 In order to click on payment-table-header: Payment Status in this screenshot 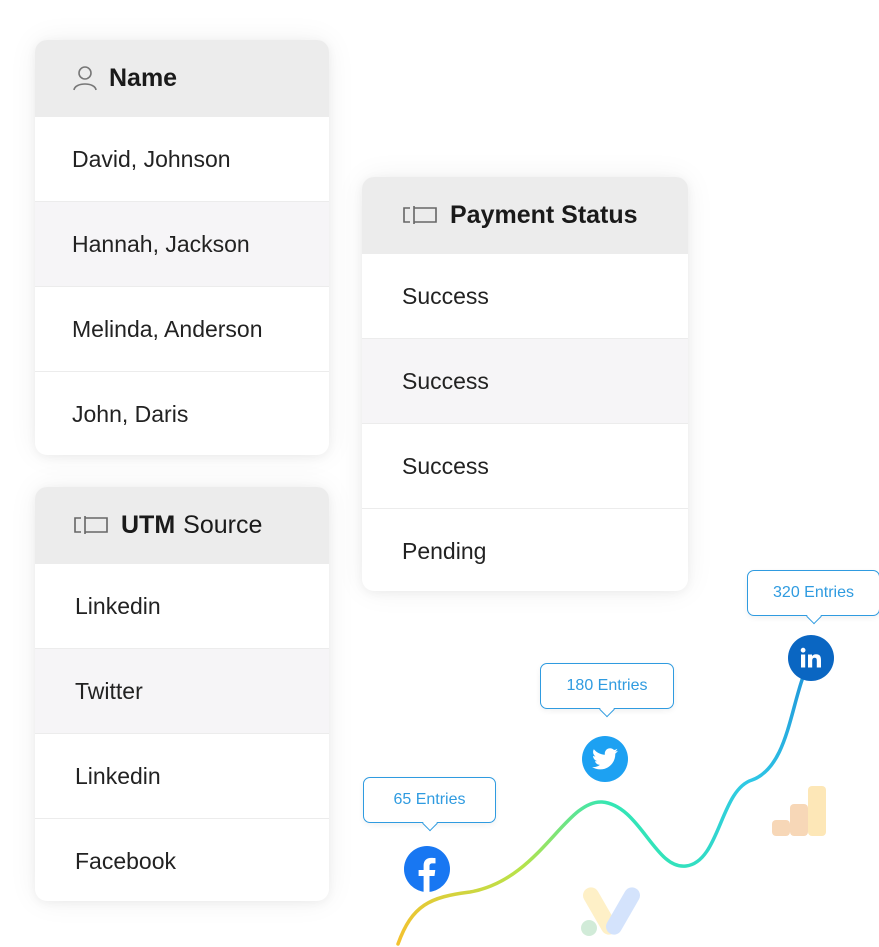, I will do `click(525, 215)`.